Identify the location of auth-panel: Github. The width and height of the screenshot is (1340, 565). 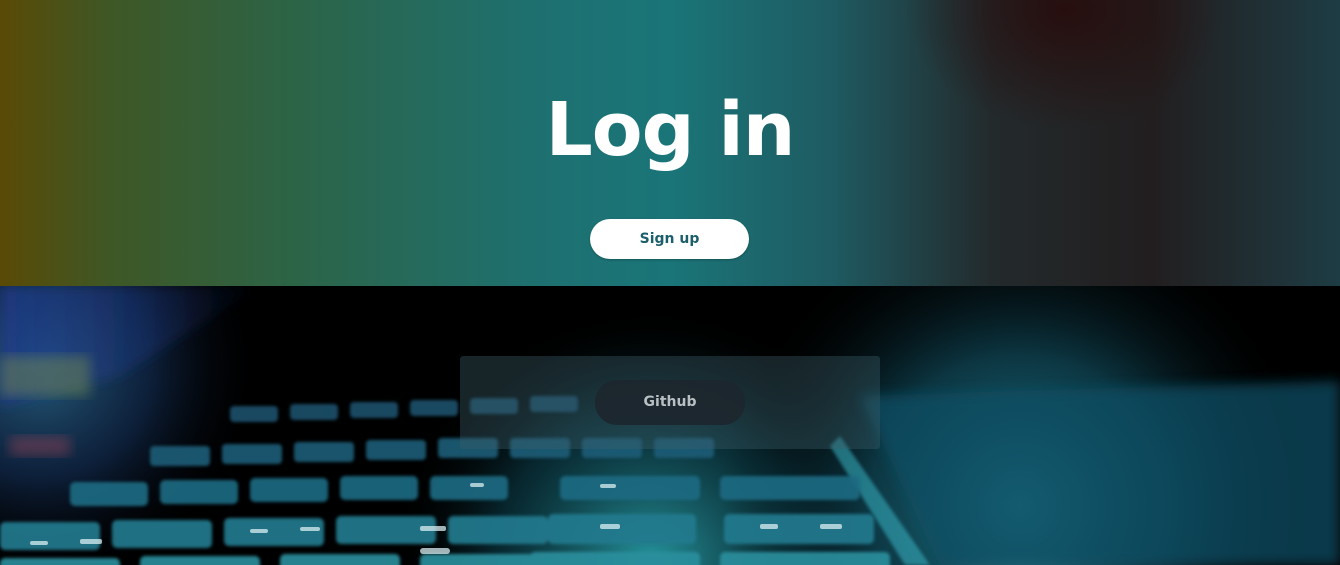
(670, 402).